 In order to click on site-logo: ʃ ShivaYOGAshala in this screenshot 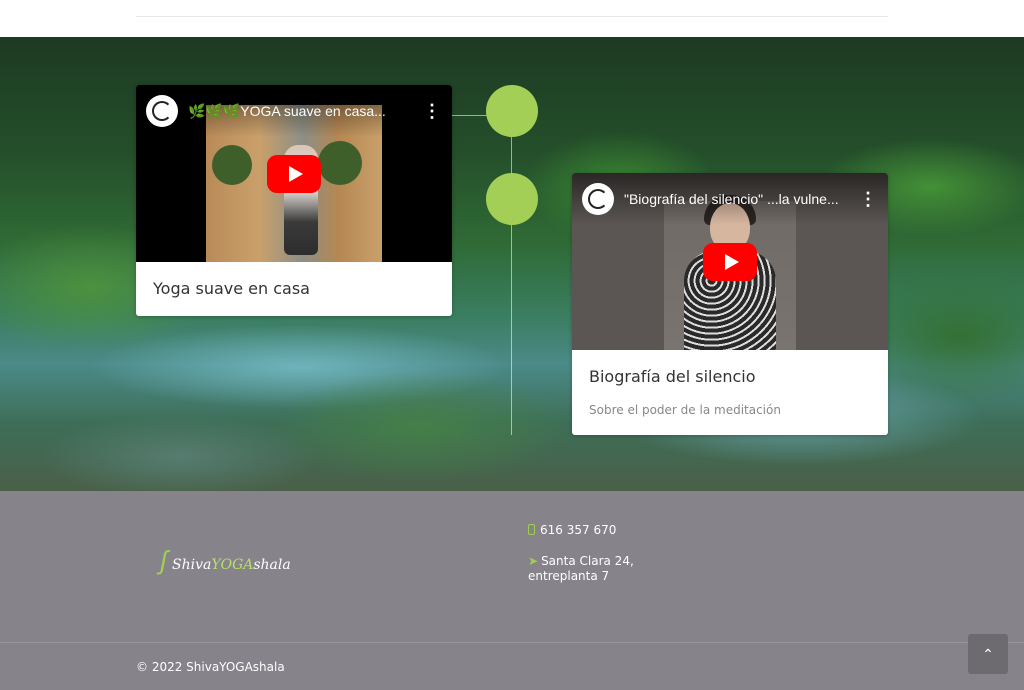, I will do `click(224, 563)`.